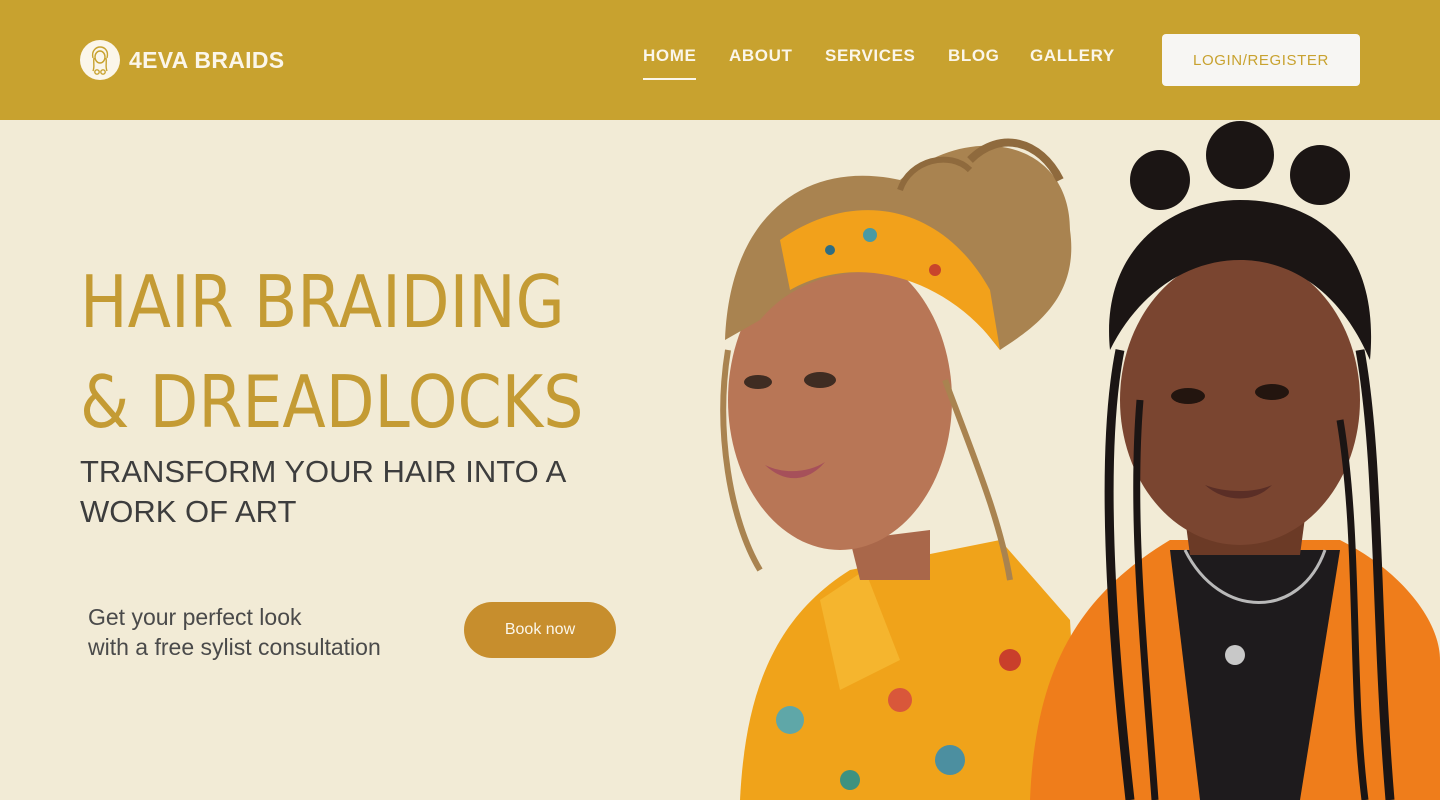  I want to click on brand-logo: 4EVA BRAIDS, so click(182, 60).